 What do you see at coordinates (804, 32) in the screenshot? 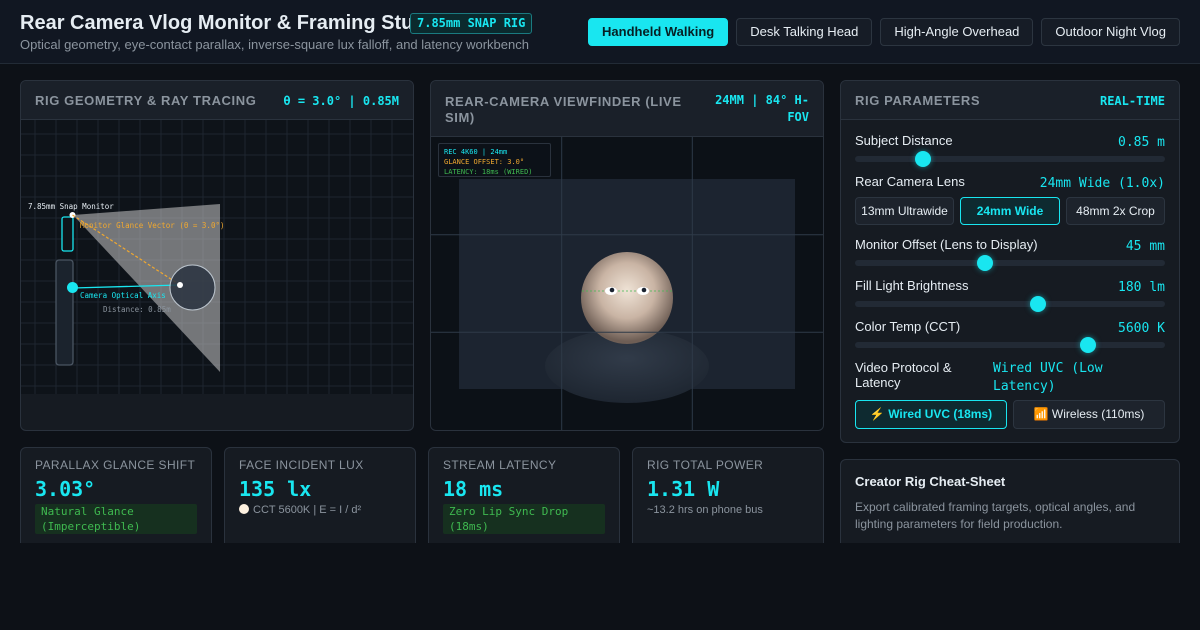
I see `preset-desk-talking-head: Desk Talking Head` at bounding box center [804, 32].